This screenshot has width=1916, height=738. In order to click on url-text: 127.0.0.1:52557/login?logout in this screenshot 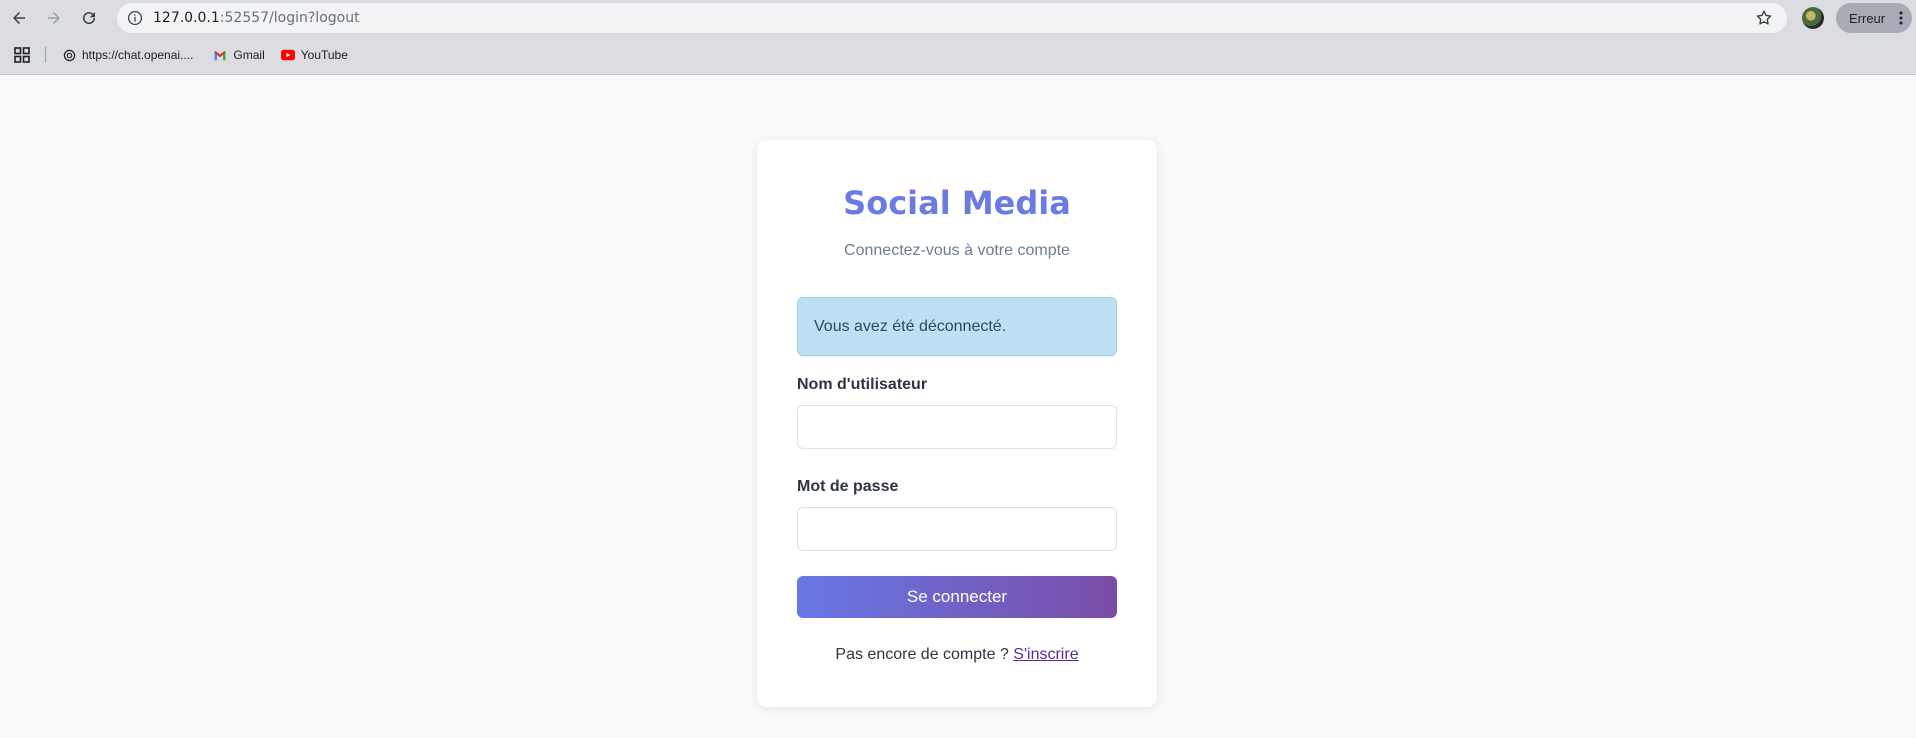, I will do `click(256, 18)`.